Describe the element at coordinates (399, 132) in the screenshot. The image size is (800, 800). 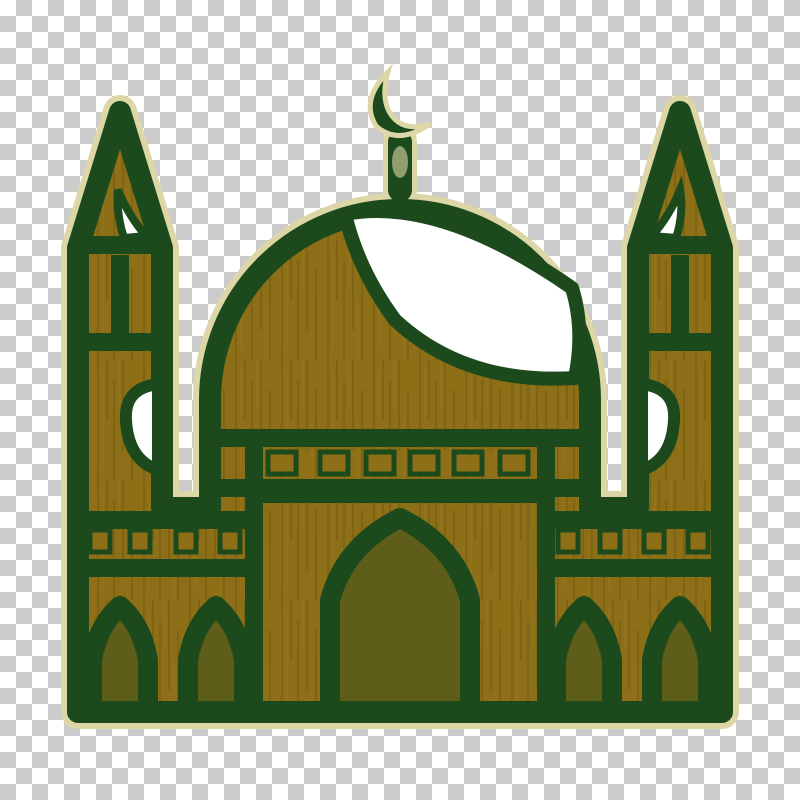
I see `crescent-finial` at that location.